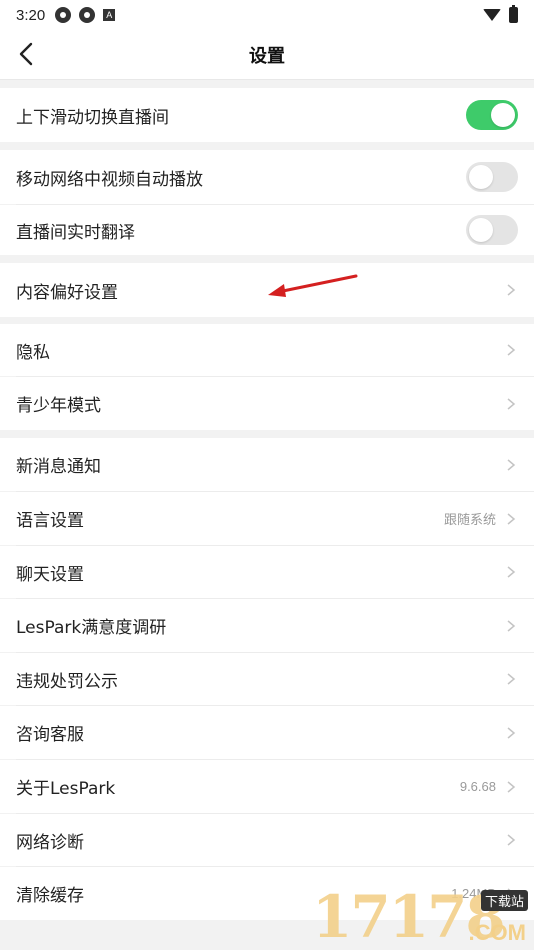 Image resolution: width=534 pixels, height=950 pixels. What do you see at coordinates (33, 352) in the screenshot?
I see `setting-label: 隐私` at bounding box center [33, 352].